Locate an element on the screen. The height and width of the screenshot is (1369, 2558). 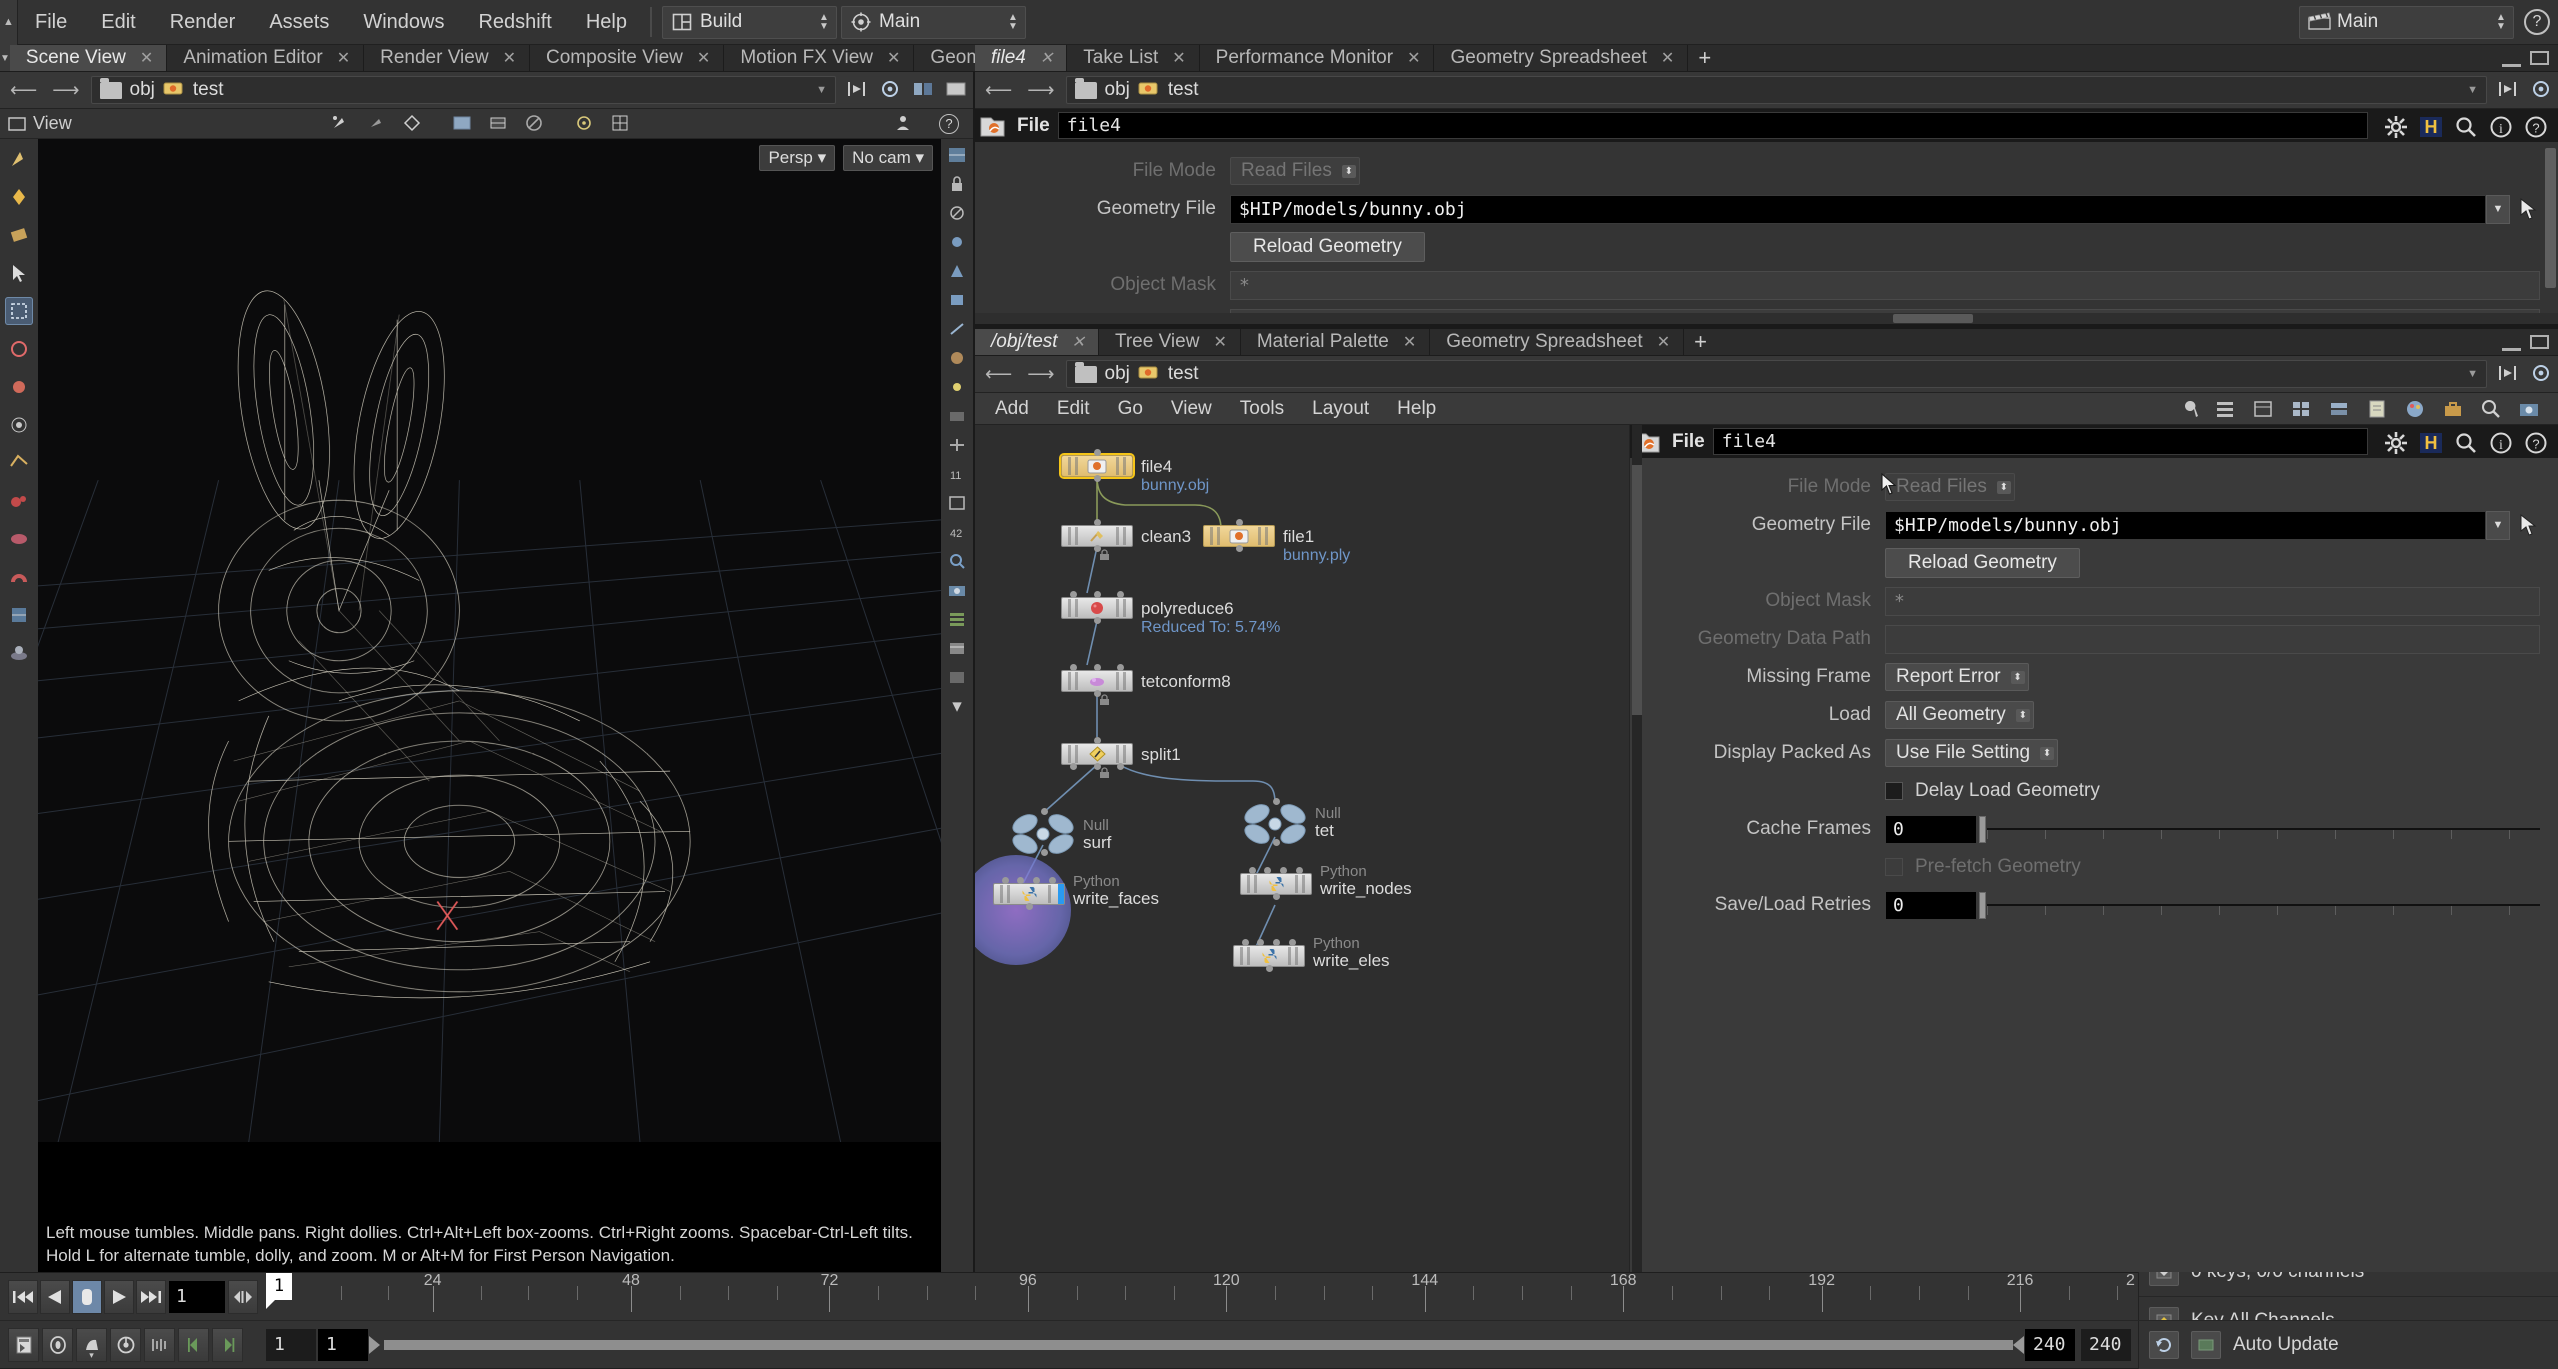
soft-select-icon is located at coordinates (19, 425).